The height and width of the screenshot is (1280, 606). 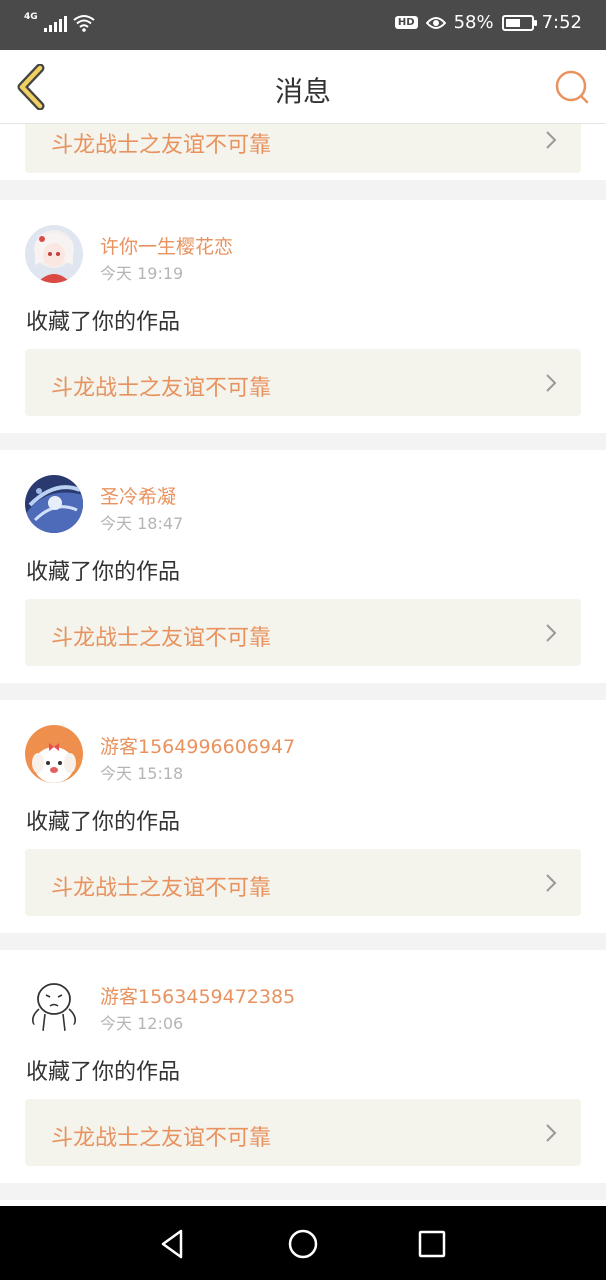 I want to click on timestamp: 今天 12:06, so click(x=142, y=1023).